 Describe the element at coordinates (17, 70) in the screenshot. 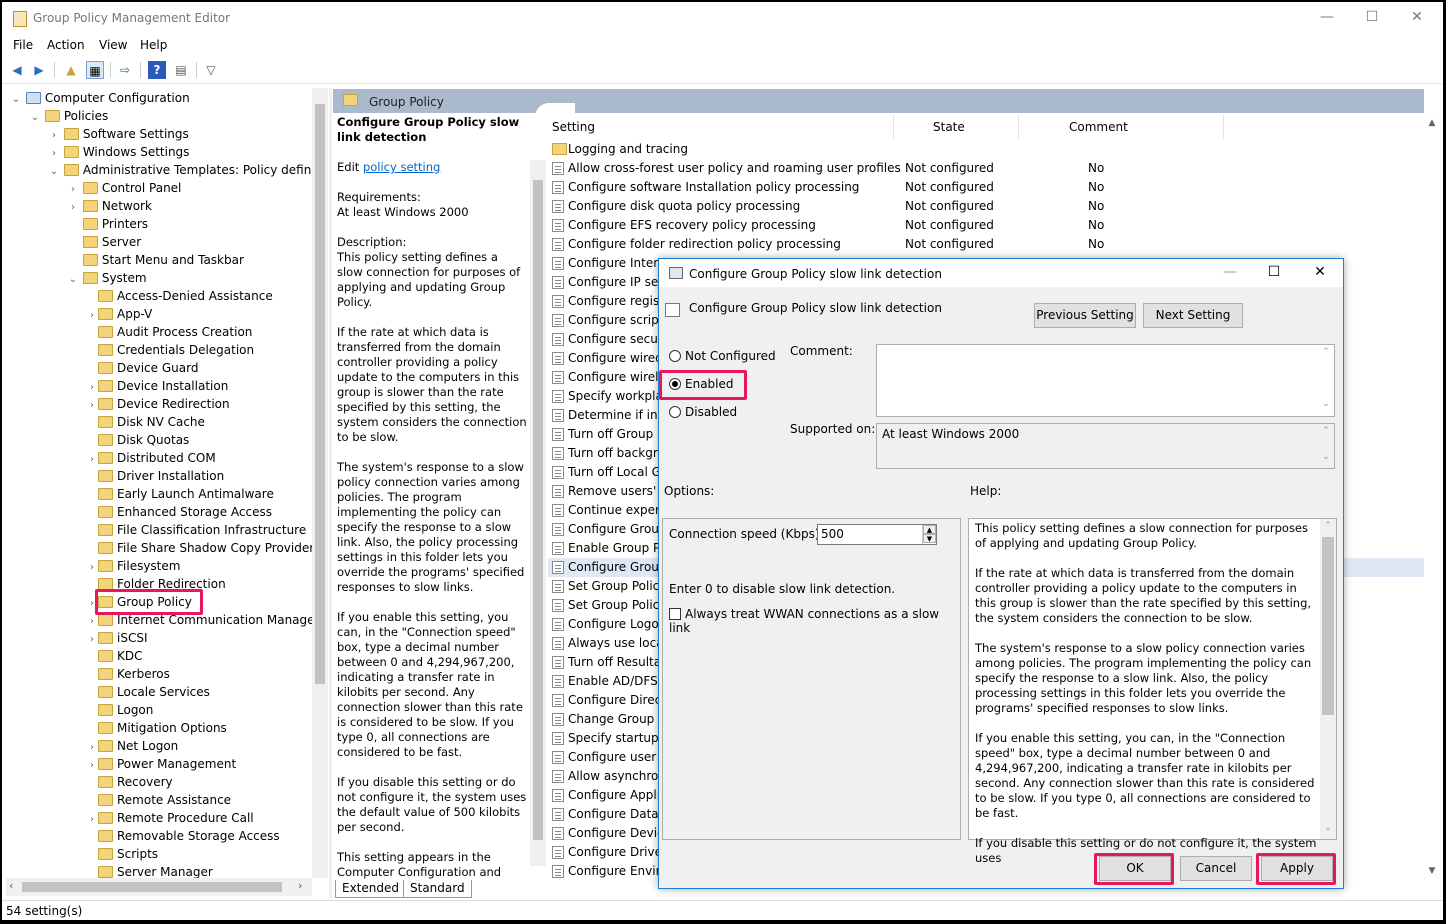

I see `back-icon: ◀` at that location.